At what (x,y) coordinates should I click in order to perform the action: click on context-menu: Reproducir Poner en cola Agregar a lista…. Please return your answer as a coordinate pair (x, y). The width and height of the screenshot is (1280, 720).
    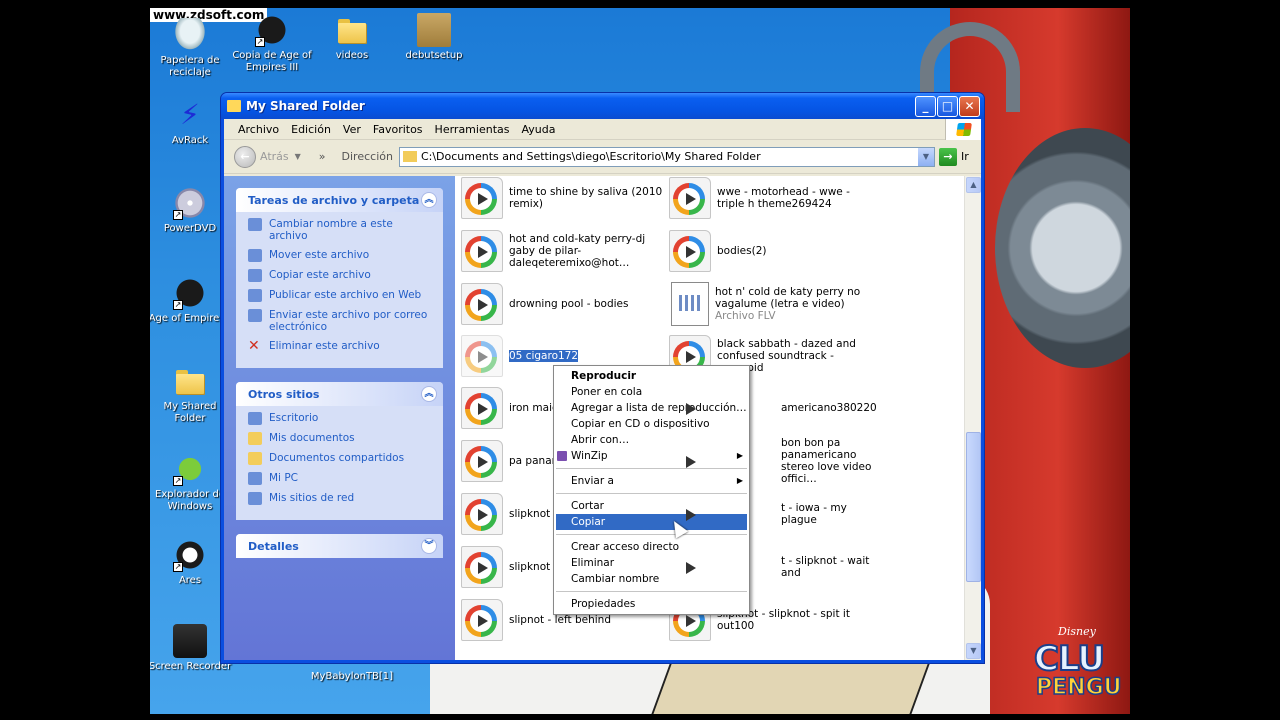
    Looking at the image, I should click on (651, 490).